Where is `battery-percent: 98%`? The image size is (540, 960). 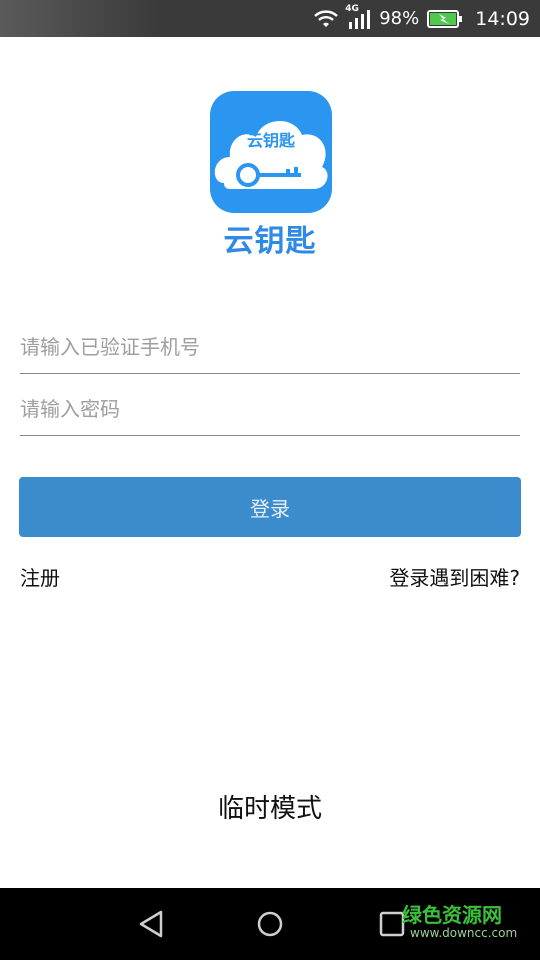 battery-percent: 98% is located at coordinates (399, 18).